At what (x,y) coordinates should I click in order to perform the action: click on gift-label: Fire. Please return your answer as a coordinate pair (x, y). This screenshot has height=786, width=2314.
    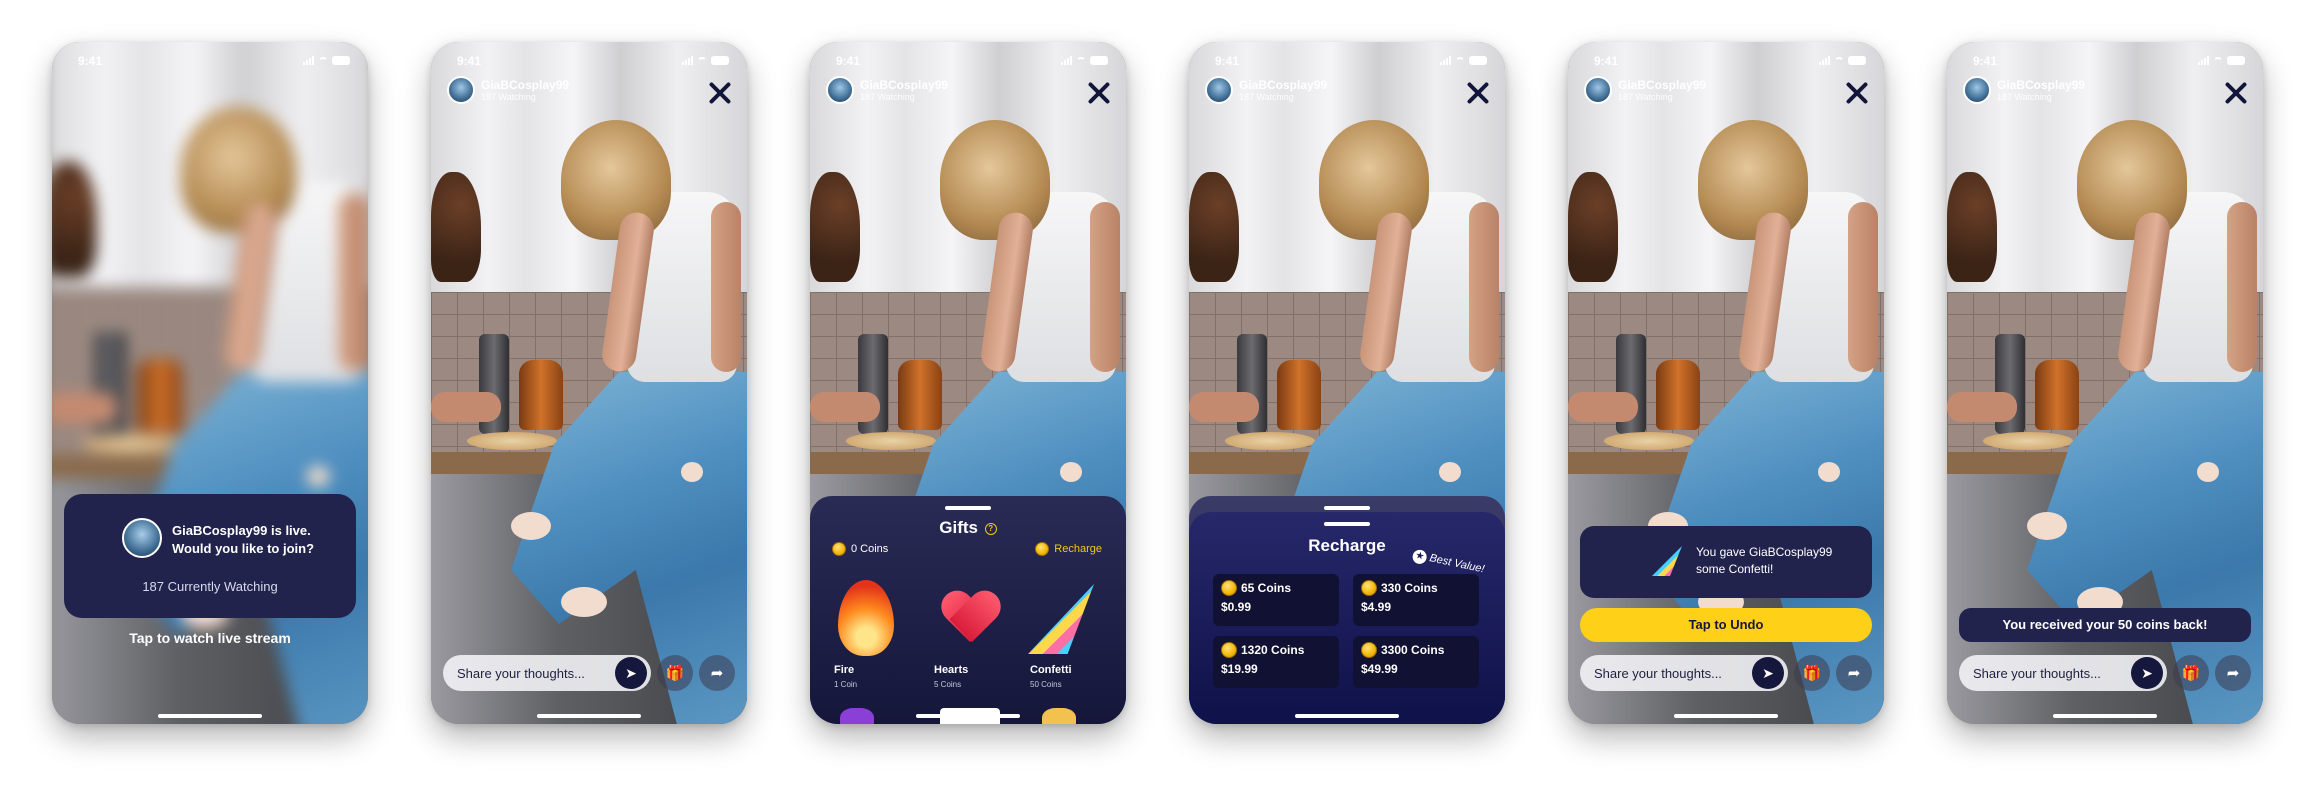
    Looking at the image, I should click on (844, 670).